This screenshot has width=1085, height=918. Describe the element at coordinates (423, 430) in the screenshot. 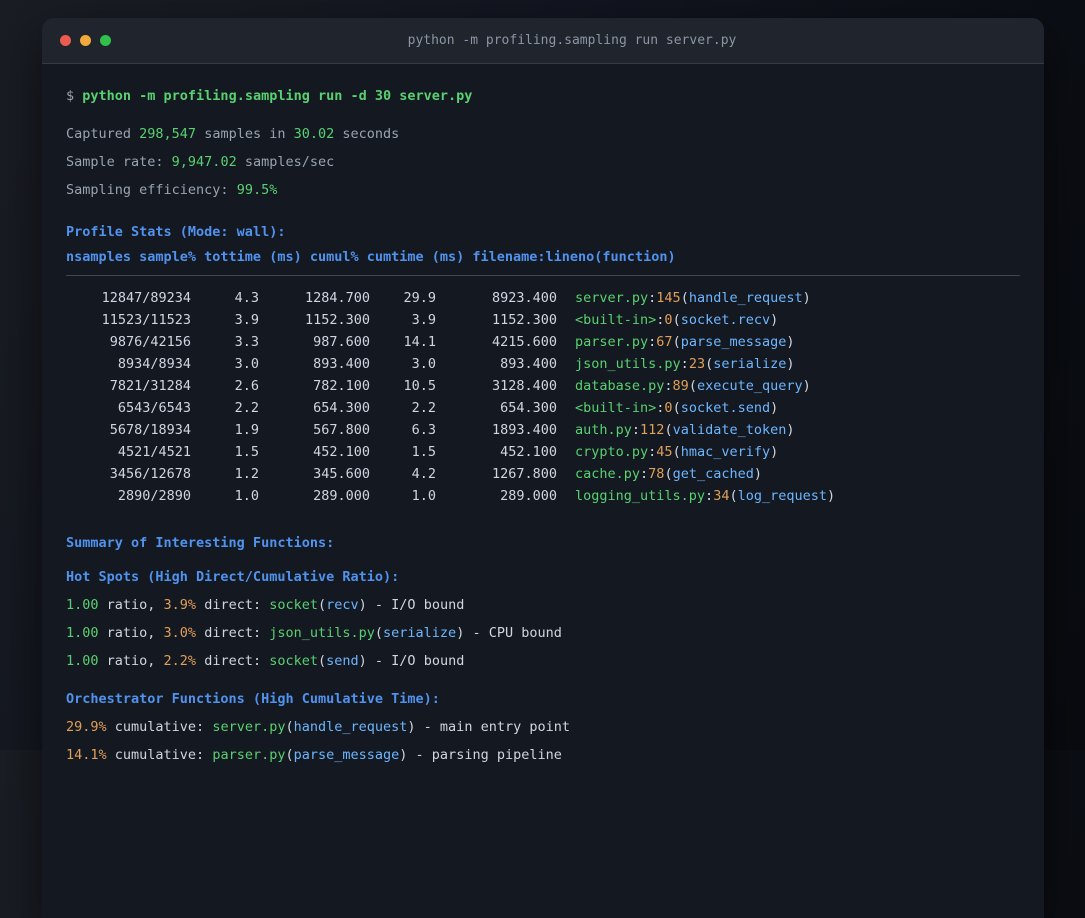

I see `cumul-pct-cell: 6.3` at that location.